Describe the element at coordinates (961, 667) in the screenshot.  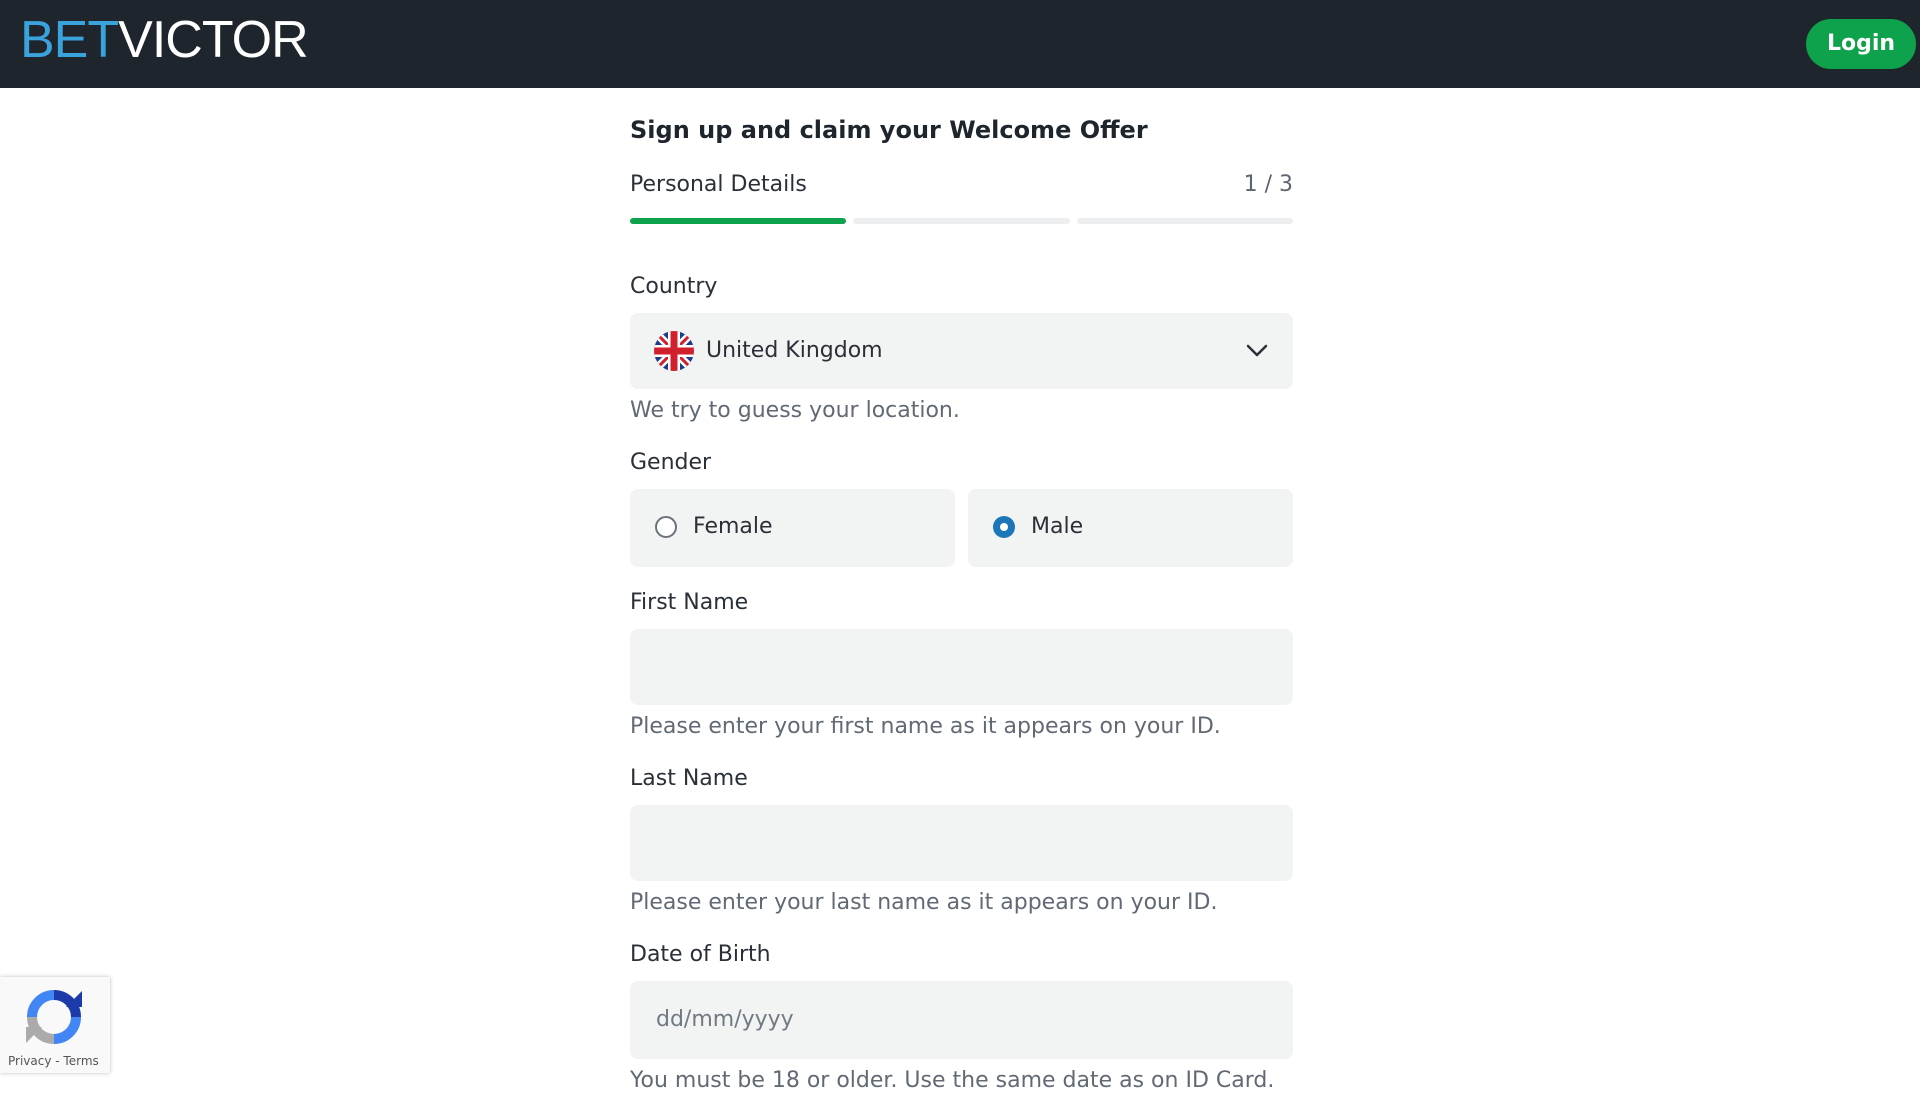
I see `first-name-input` at that location.